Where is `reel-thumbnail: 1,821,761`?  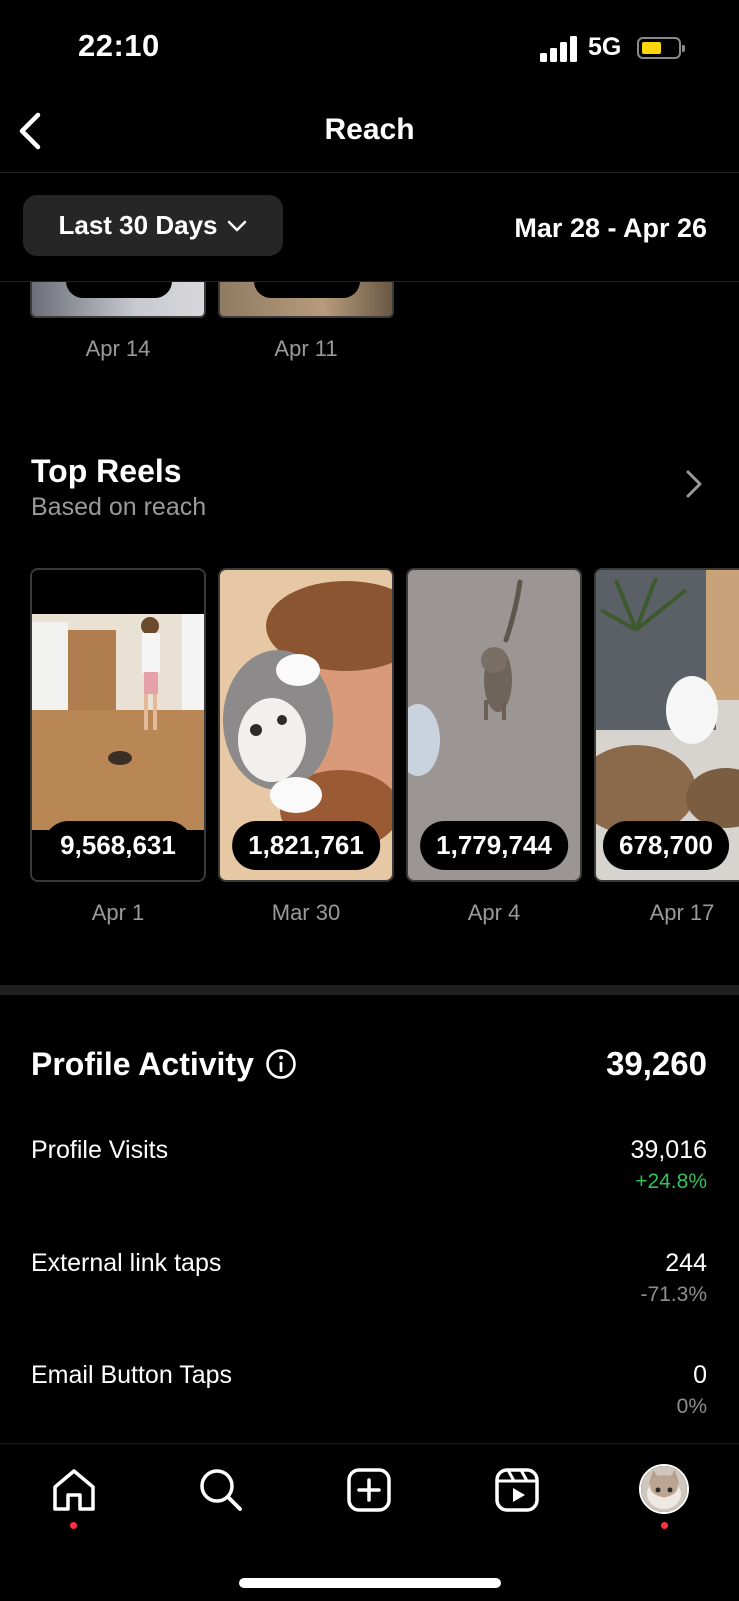 reel-thumbnail: 1,821,761 is located at coordinates (306, 725).